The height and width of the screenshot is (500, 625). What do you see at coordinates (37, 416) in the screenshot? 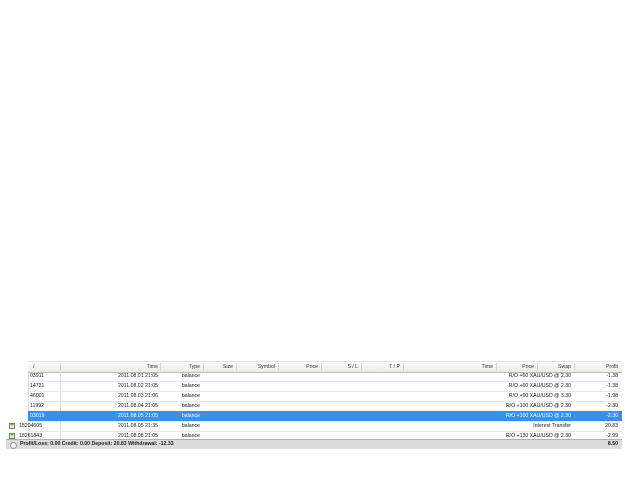
I see `ticket-value: 03019` at bounding box center [37, 416].